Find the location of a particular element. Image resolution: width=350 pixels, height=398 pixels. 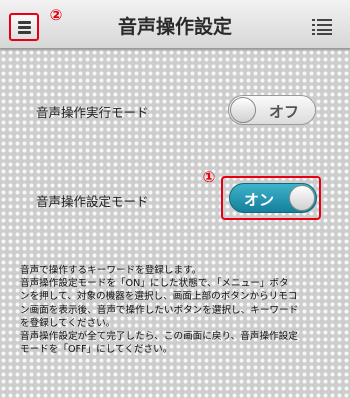

page-title: 音声操作設定 is located at coordinates (174, 27).